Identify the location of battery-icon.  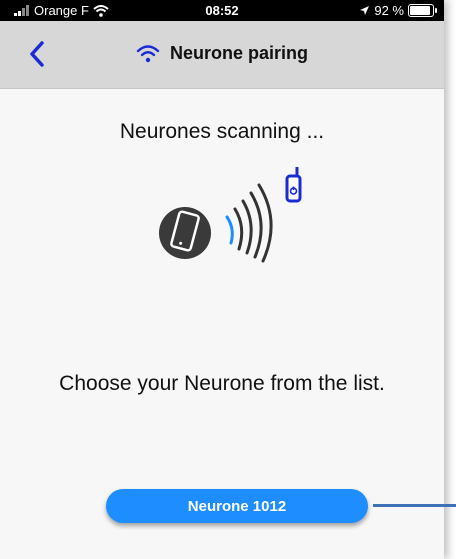
(422, 10).